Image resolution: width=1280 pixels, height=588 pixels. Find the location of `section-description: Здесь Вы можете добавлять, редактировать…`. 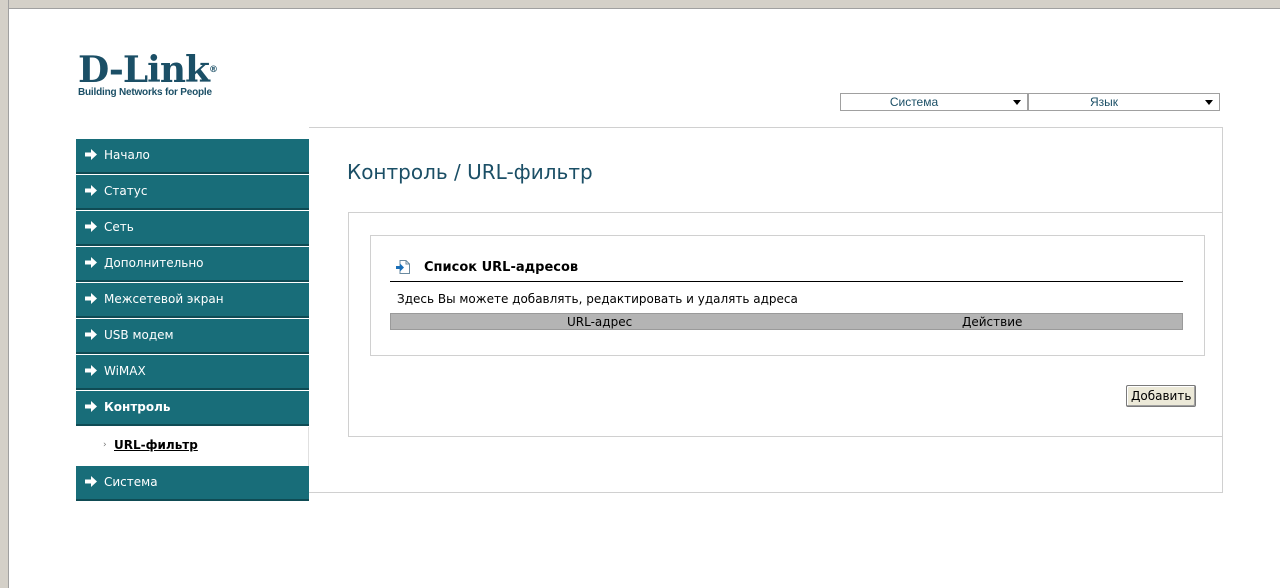

section-description: Здесь Вы можете добавлять, редактировать… is located at coordinates (597, 299).